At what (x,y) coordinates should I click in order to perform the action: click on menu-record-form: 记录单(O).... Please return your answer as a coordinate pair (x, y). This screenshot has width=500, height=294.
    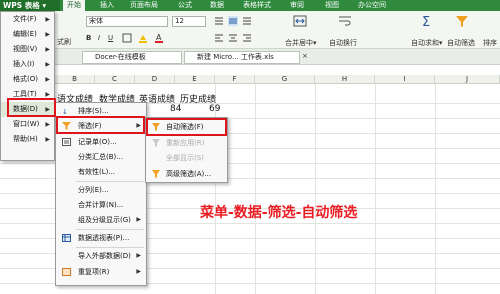
    Looking at the image, I should click on (101, 142).